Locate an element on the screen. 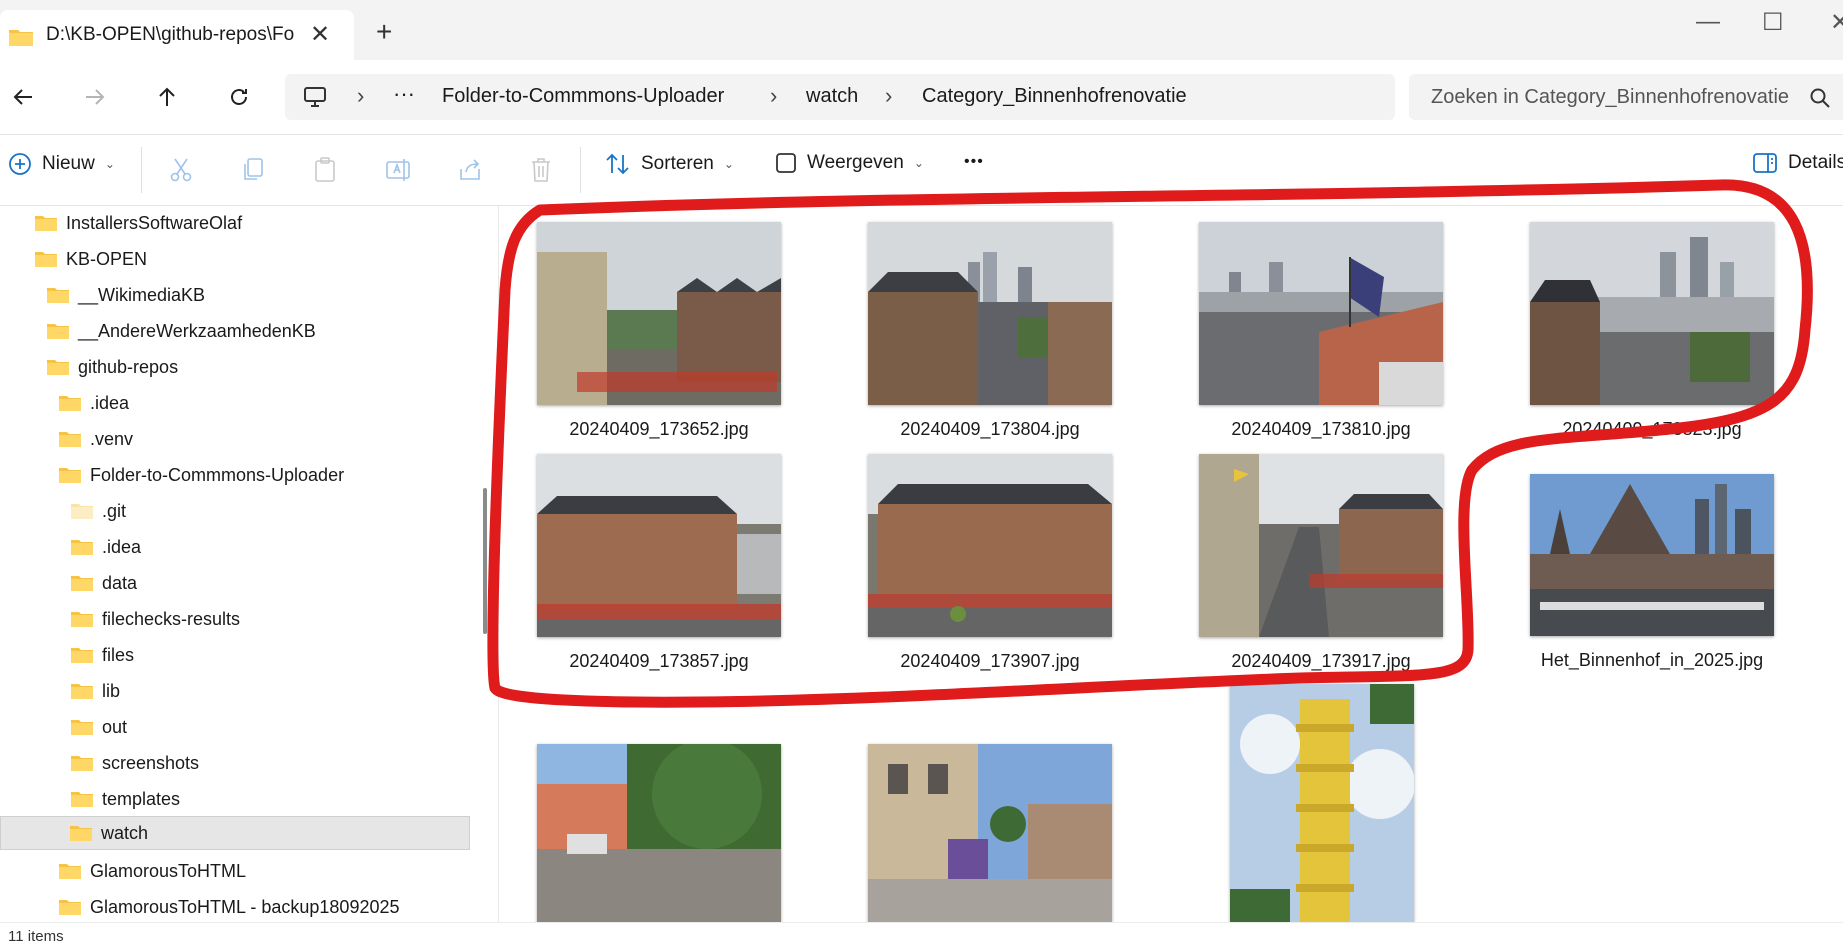 Image resolution: width=1843 pixels, height=945 pixels. arrow-right-icon is located at coordinates (95, 97).